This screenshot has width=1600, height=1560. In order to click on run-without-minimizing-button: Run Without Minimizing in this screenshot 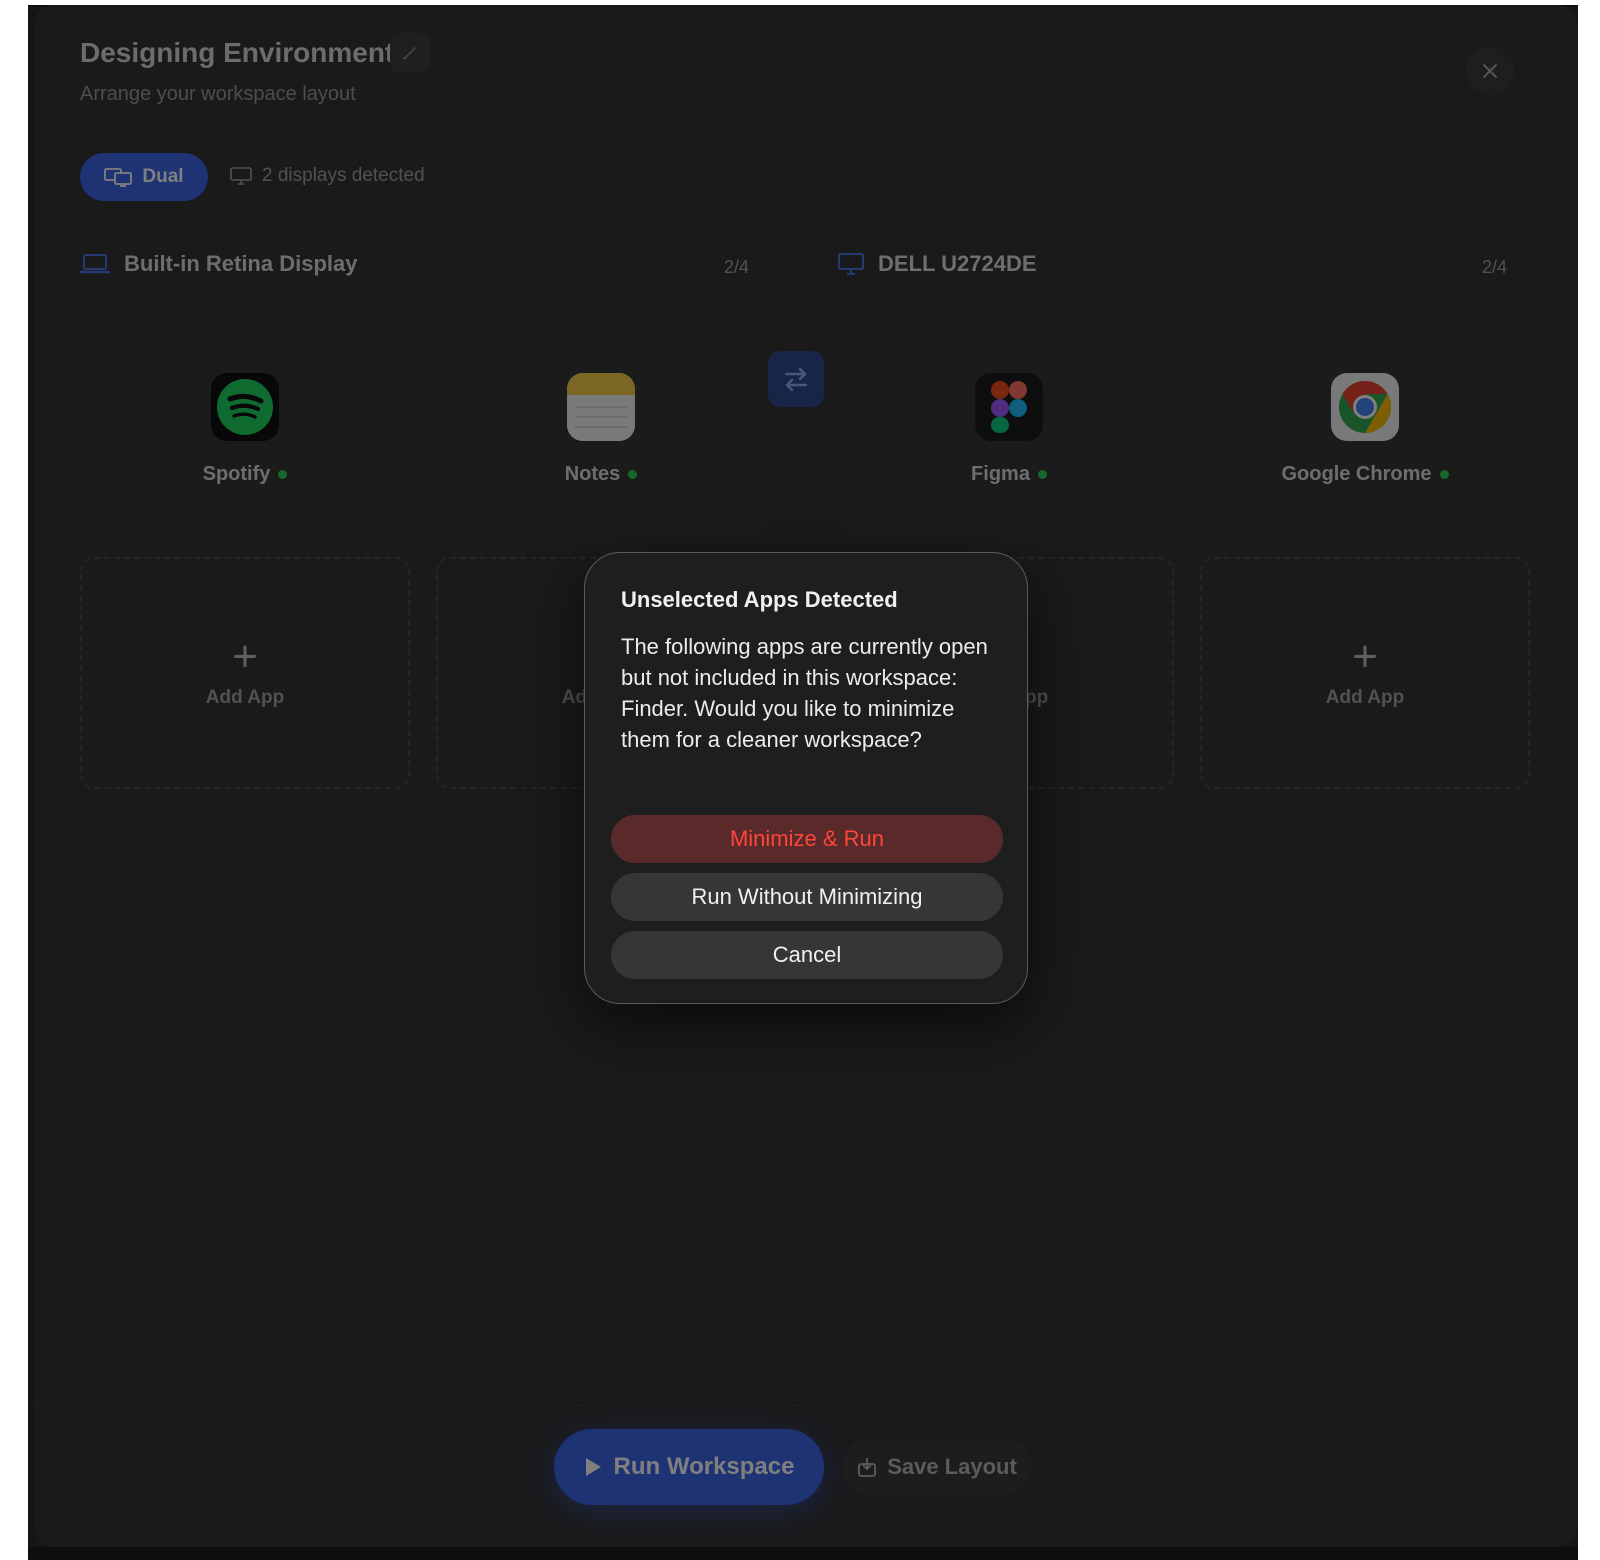, I will do `click(807, 897)`.